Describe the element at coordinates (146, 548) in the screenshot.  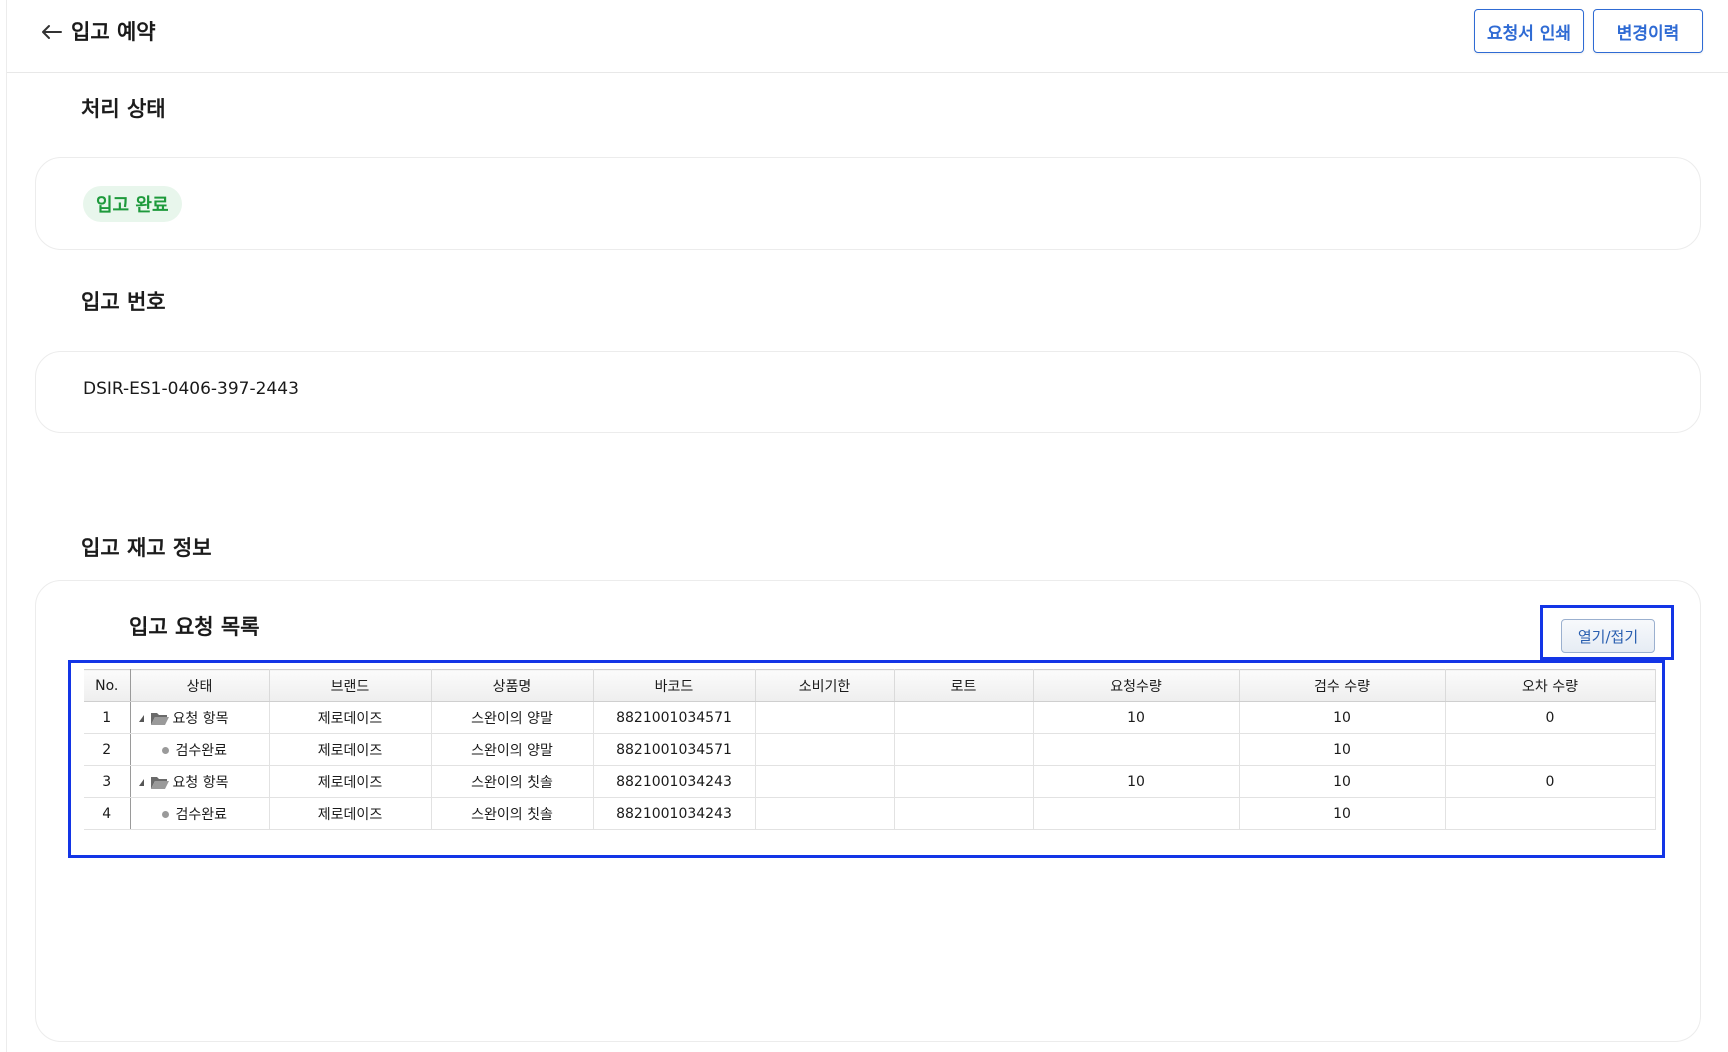
I see `stock-section-title: 입고 재고 정보` at that location.